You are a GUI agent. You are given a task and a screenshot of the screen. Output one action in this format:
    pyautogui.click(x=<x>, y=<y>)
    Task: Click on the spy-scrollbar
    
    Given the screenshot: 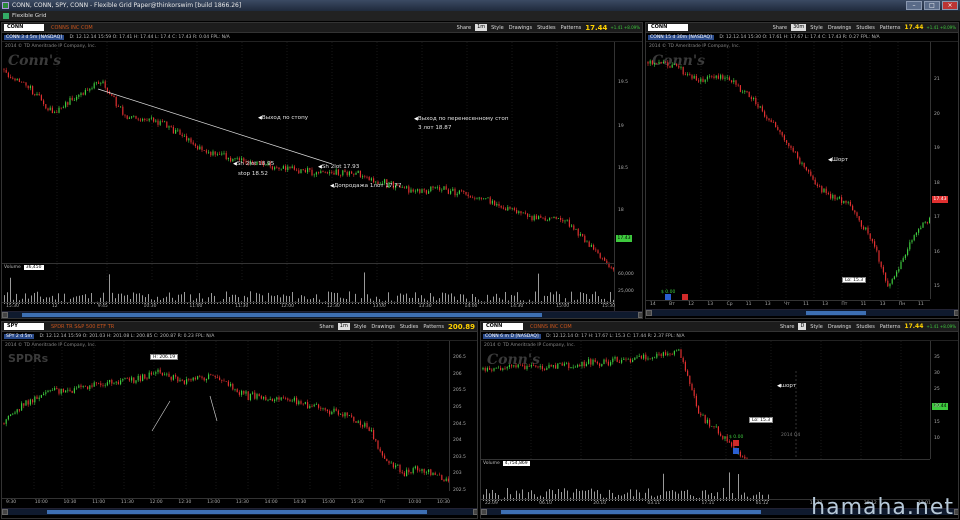 What is the action you would take?
    pyautogui.click(x=239, y=511)
    